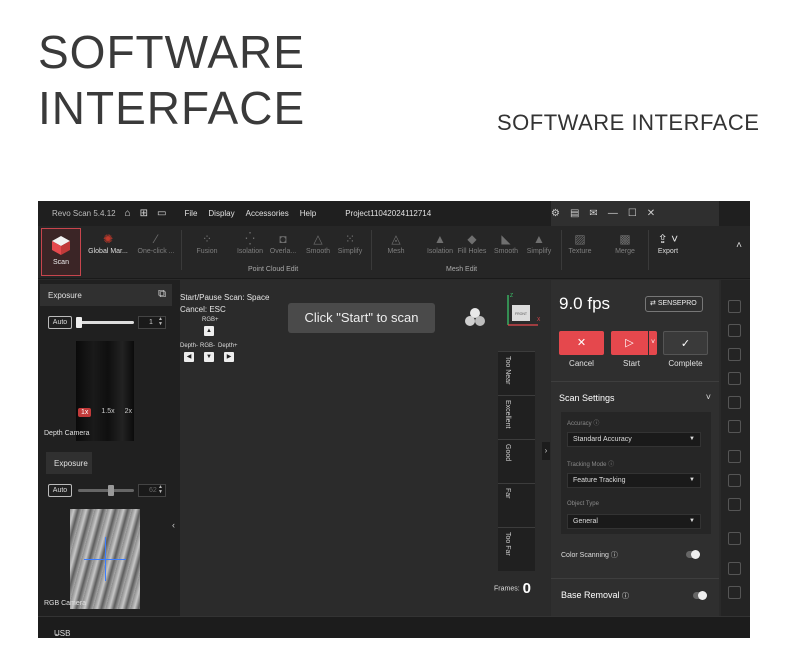 The image size is (790, 670). Describe the element at coordinates (396, 245) in the screenshot. I see `mesh-button: ◬ Mesh` at that location.